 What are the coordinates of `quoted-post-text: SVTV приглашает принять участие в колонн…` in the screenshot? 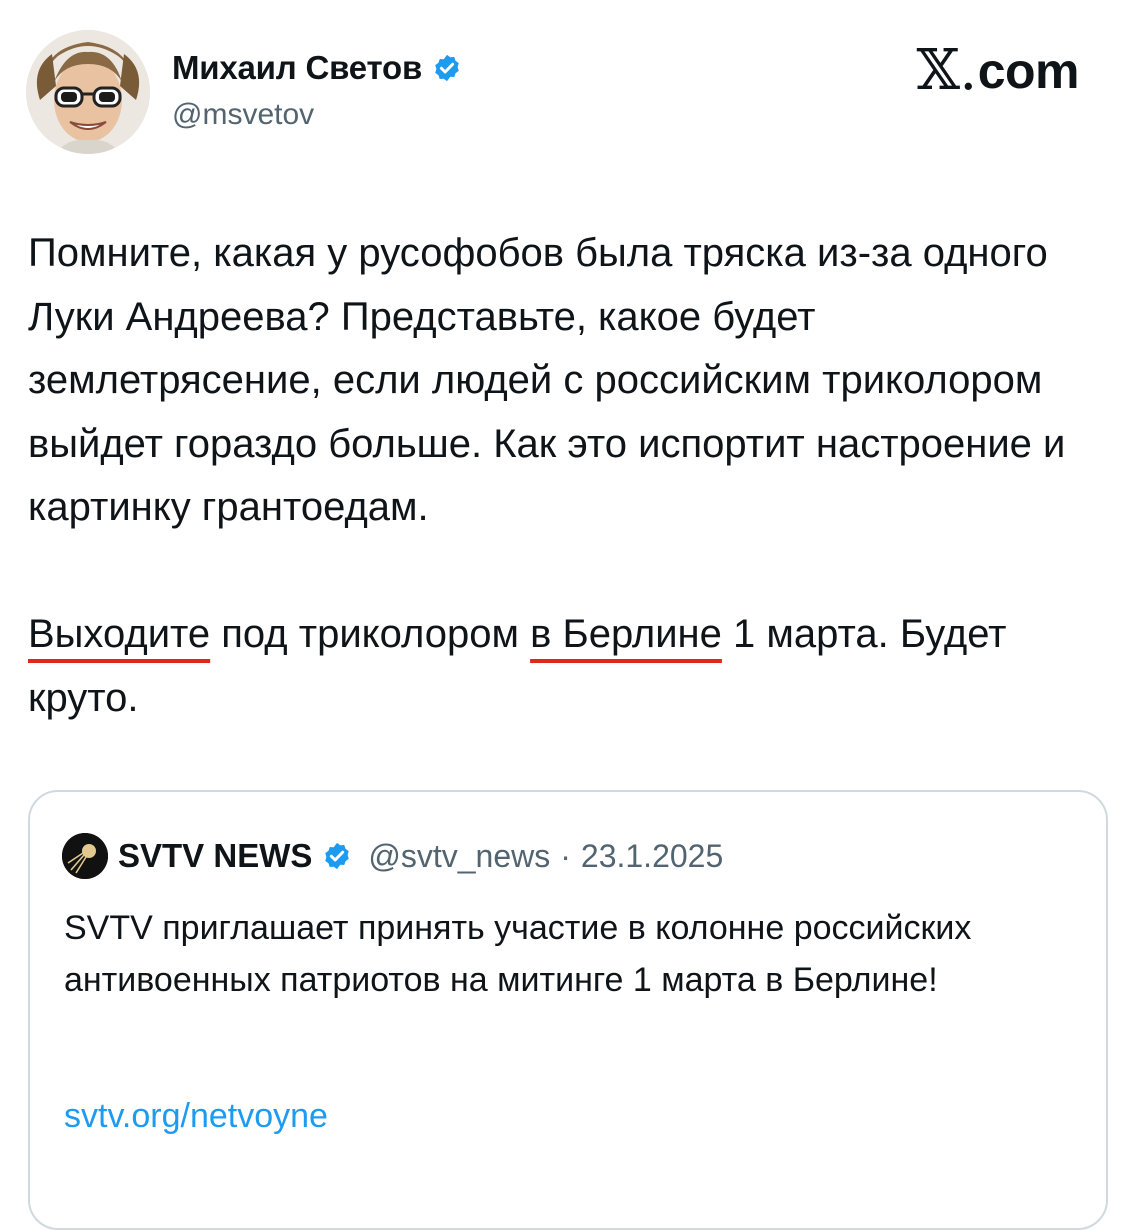 It's located at (518, 954).